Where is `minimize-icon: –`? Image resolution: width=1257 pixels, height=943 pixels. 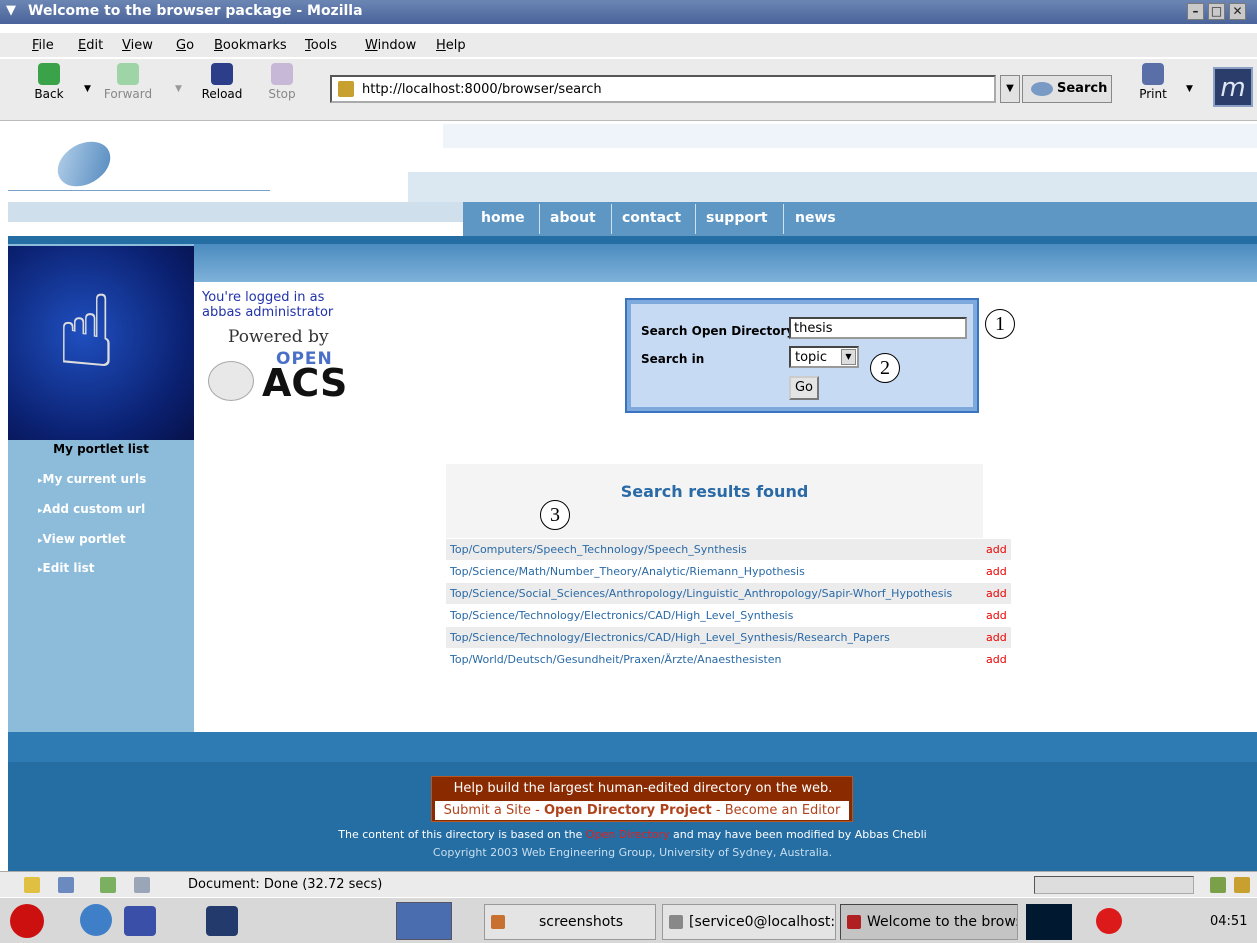
minimize-icon: – is located at coordinates (1195, 11).